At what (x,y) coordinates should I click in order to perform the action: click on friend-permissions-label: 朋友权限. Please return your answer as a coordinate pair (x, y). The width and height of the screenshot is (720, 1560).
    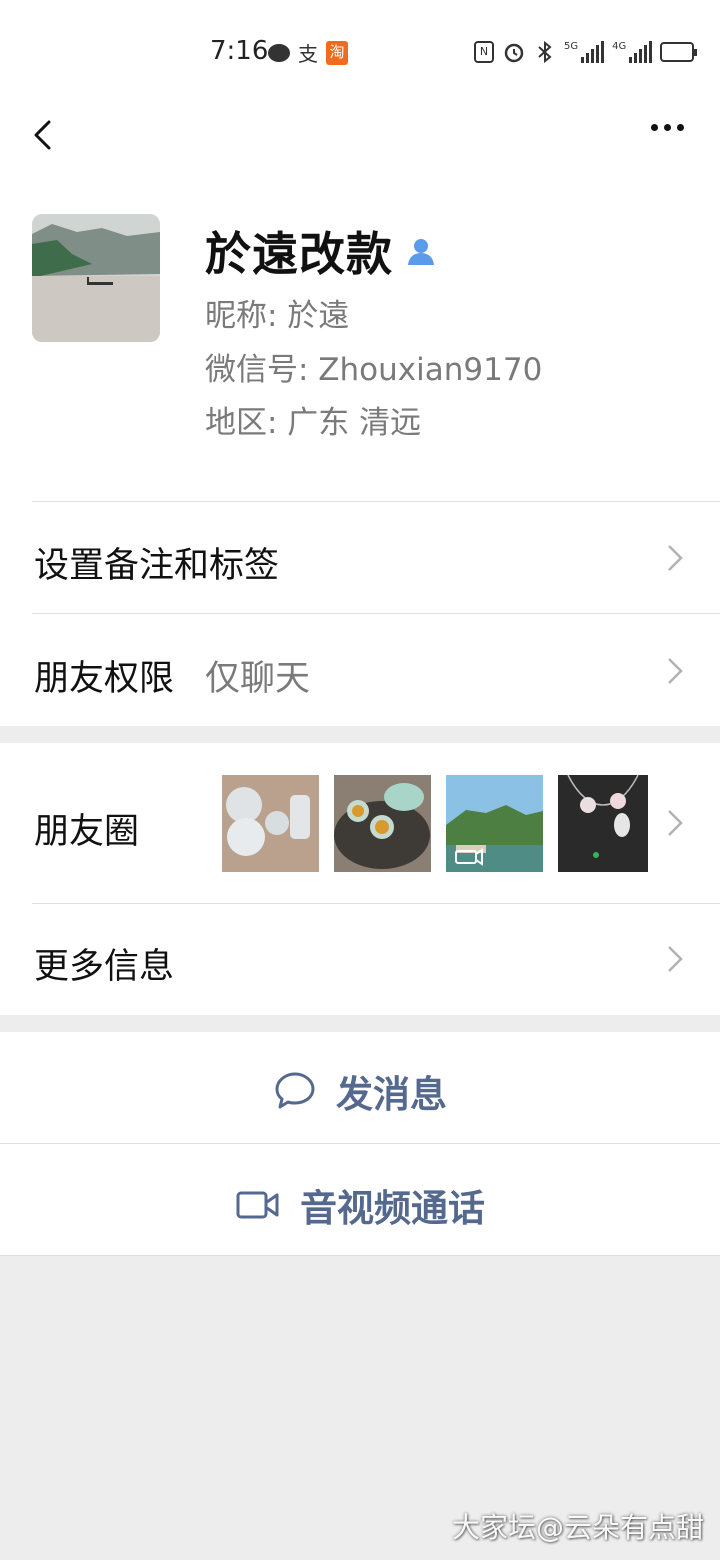
    Looking at the image, I should click on (104, 679).